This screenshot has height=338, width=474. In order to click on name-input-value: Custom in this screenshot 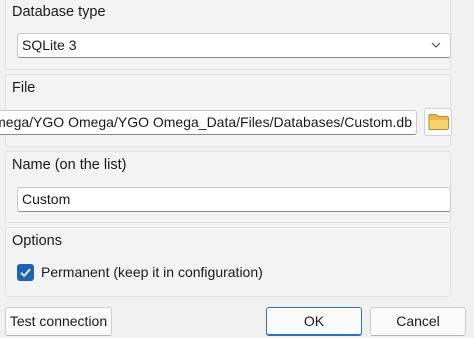, I will do `click(46, 199)`.